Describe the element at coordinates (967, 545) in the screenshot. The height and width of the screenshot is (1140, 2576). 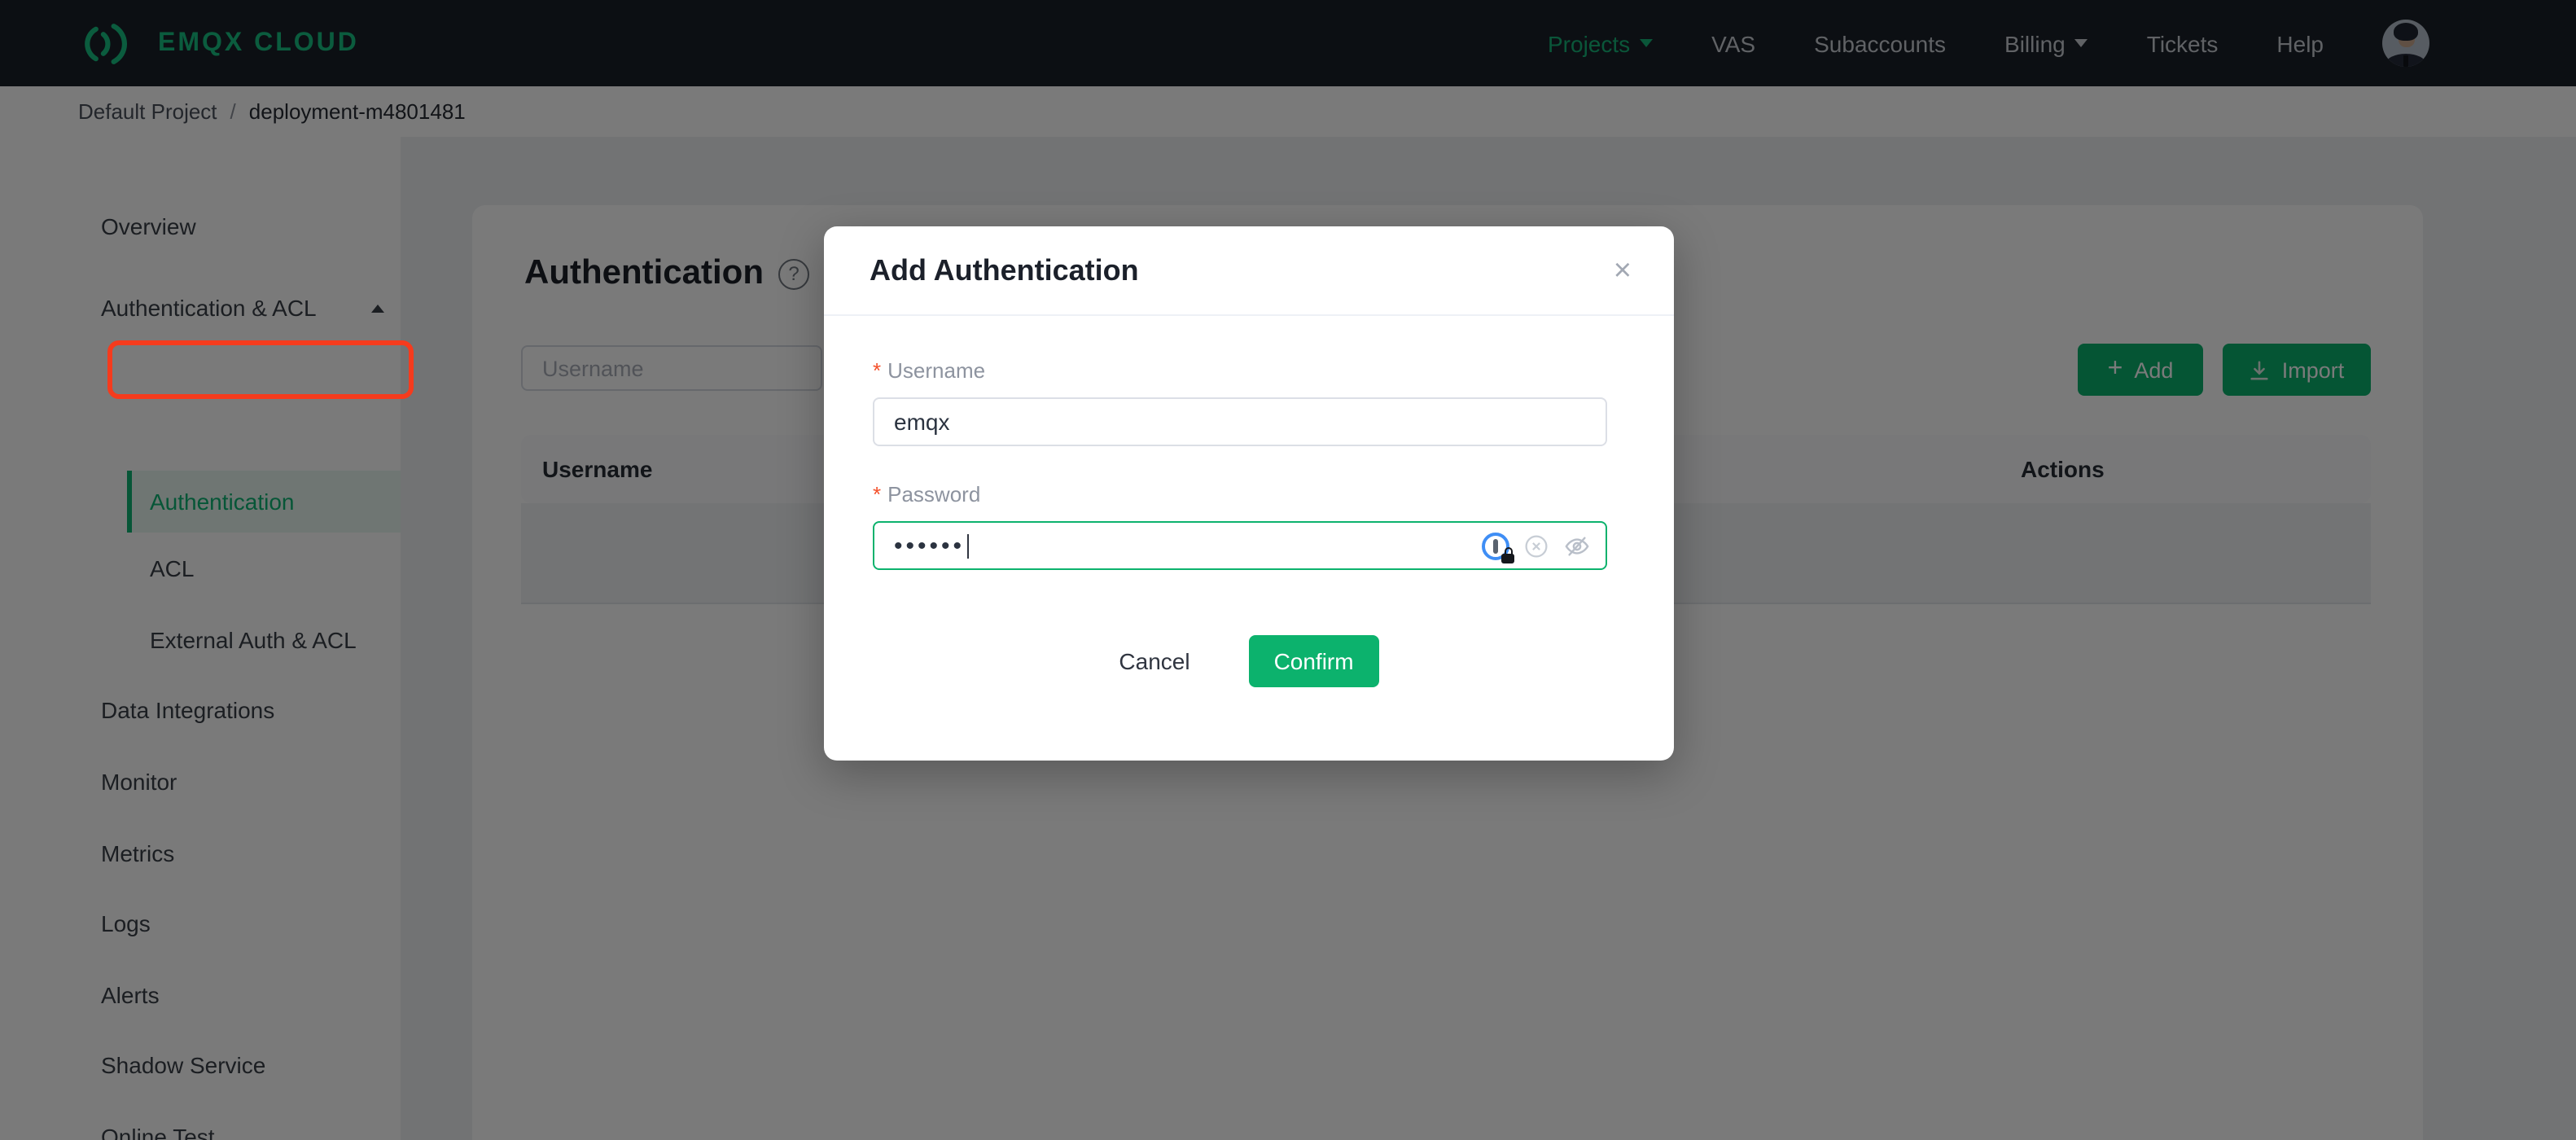
I see `text-cursor` at that location.